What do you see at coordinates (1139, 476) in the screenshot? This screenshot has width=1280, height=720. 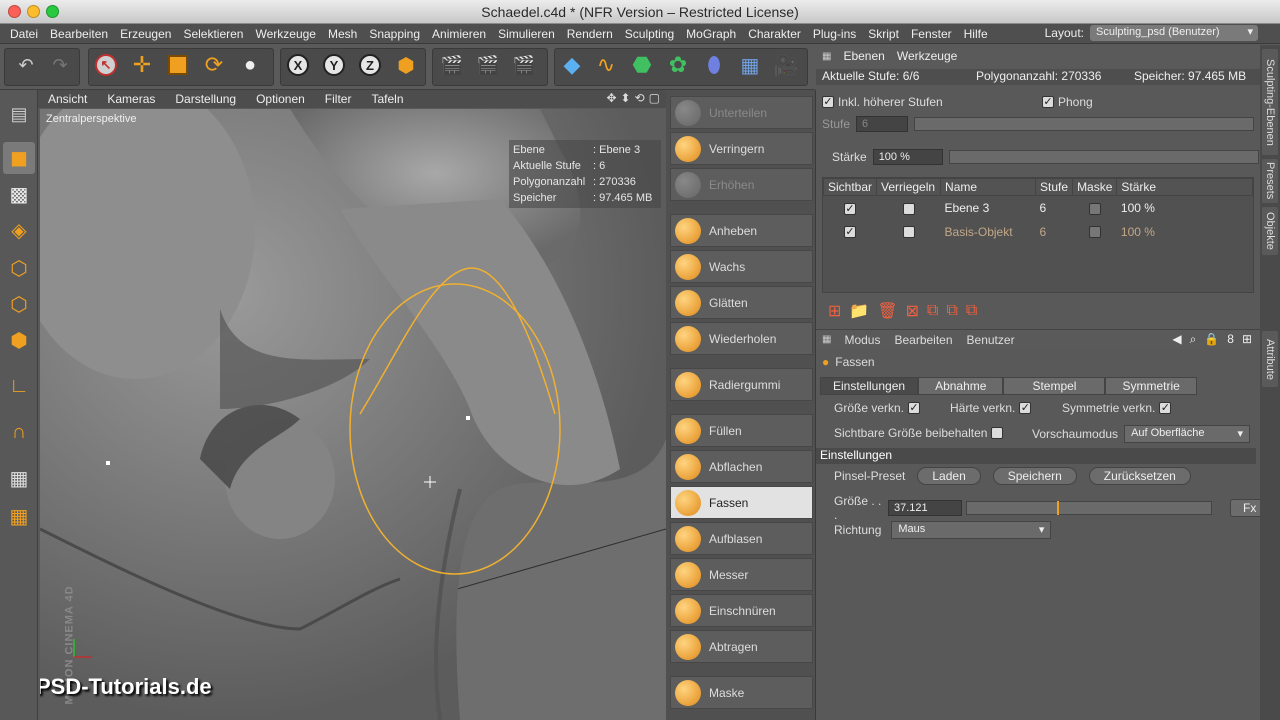 I see `zuruecksetzen-button: Zurücksetzen` at bounding box center [1139, 476].